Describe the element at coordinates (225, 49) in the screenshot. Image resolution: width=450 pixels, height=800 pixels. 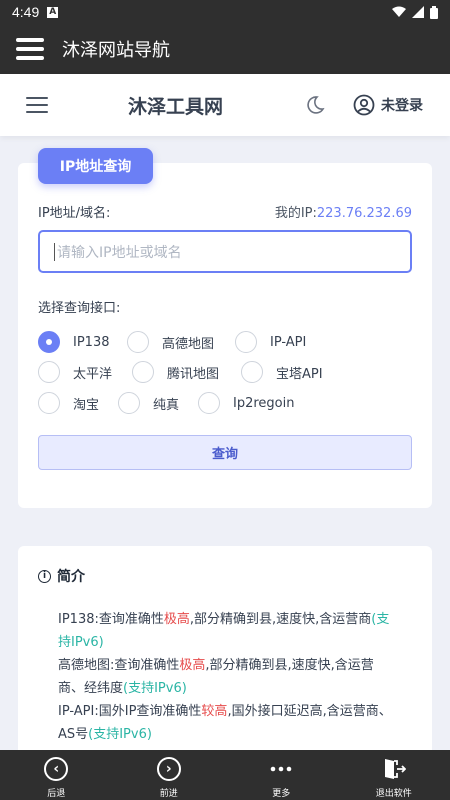
I see `app-bar: 沐泽网站导航` at that location.